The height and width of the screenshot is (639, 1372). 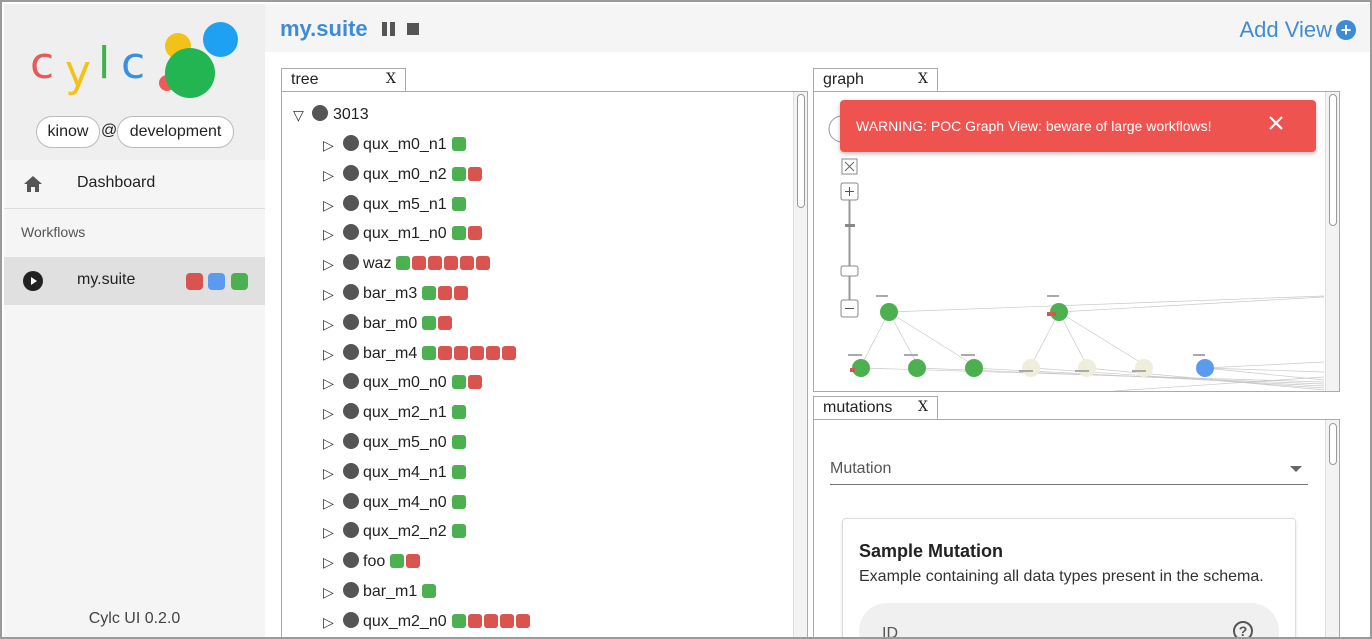 I want to click on tree-task-row: ▷ qux_m1_n0, so click(x=553, y=235).